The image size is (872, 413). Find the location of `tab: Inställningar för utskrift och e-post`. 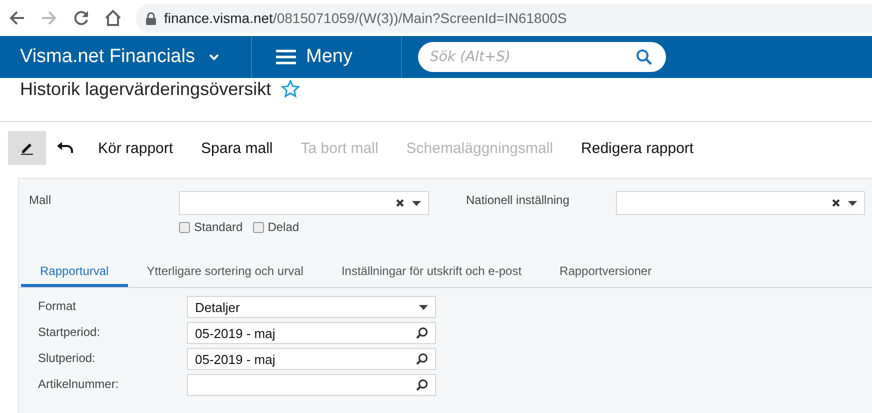

tab: Inställningar för utskrift och e-post is located at coordinates (431, 275).